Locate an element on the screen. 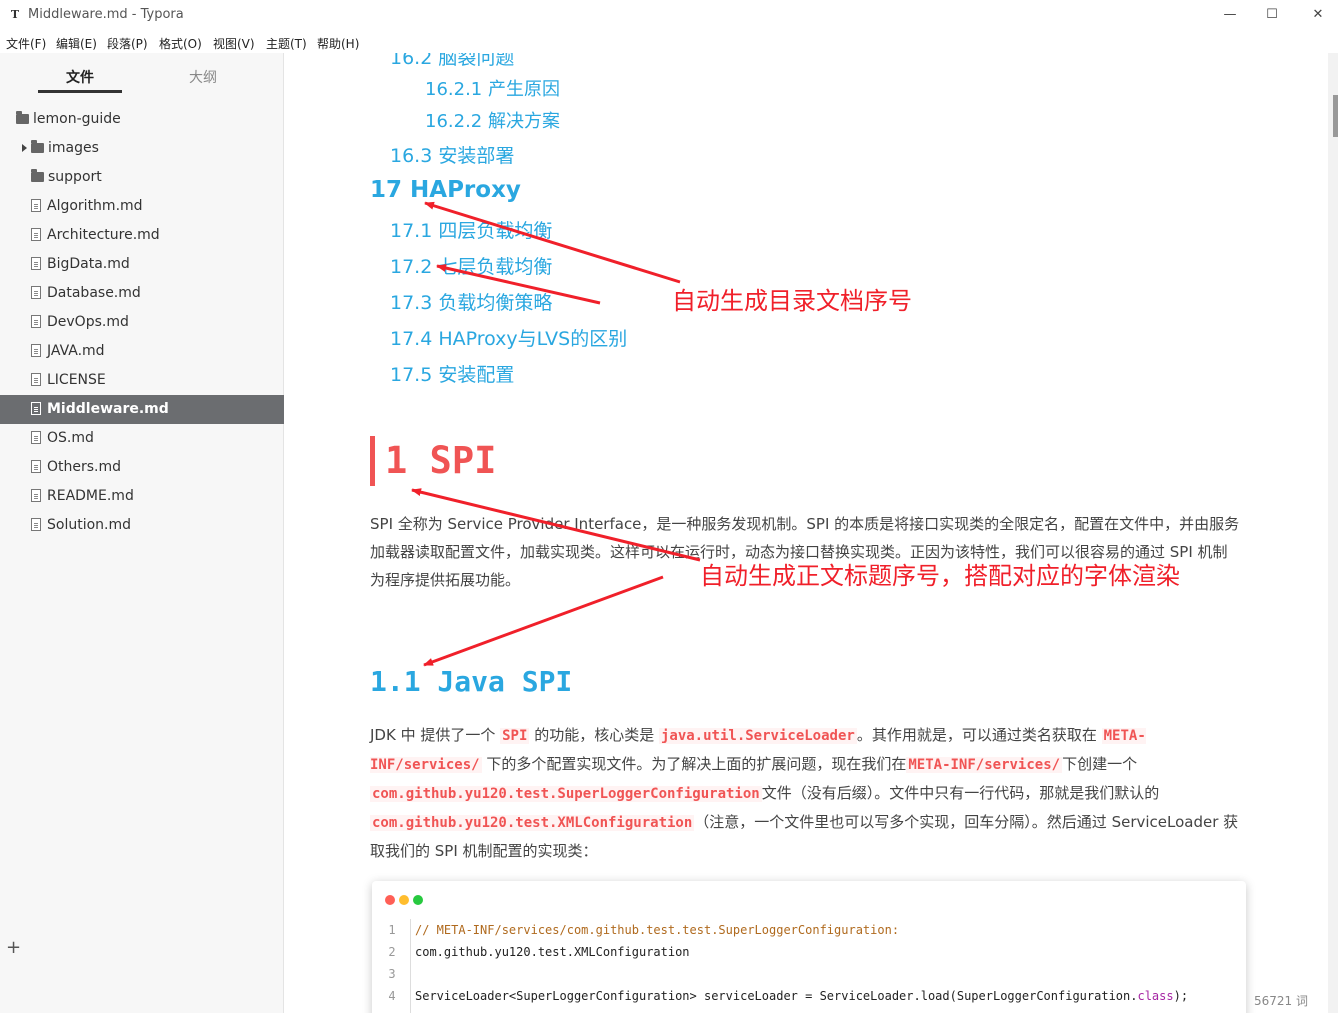 Image resolution: width=1338 pixels, height=1013 pixels. toc-item: 17.3 负载均衡策略 is located at coordinates (471, 301).